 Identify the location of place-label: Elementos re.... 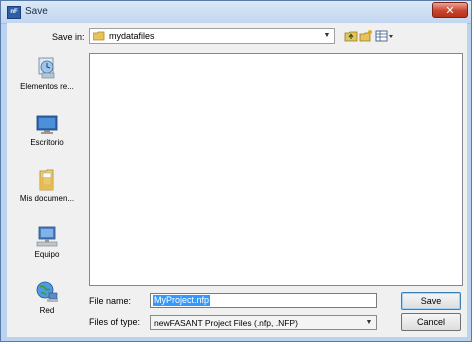
(47, 86).